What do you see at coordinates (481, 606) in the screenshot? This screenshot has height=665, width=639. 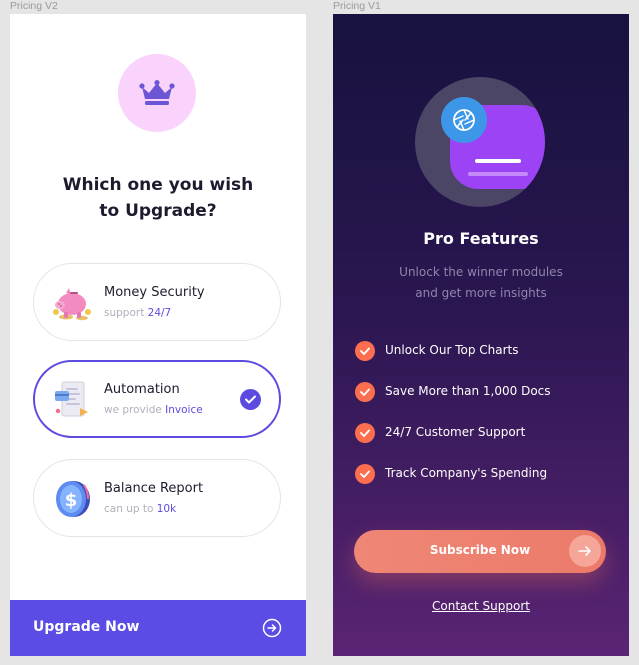 I see `contact-support-link: Contact Support` at bounding box center [481, 606].